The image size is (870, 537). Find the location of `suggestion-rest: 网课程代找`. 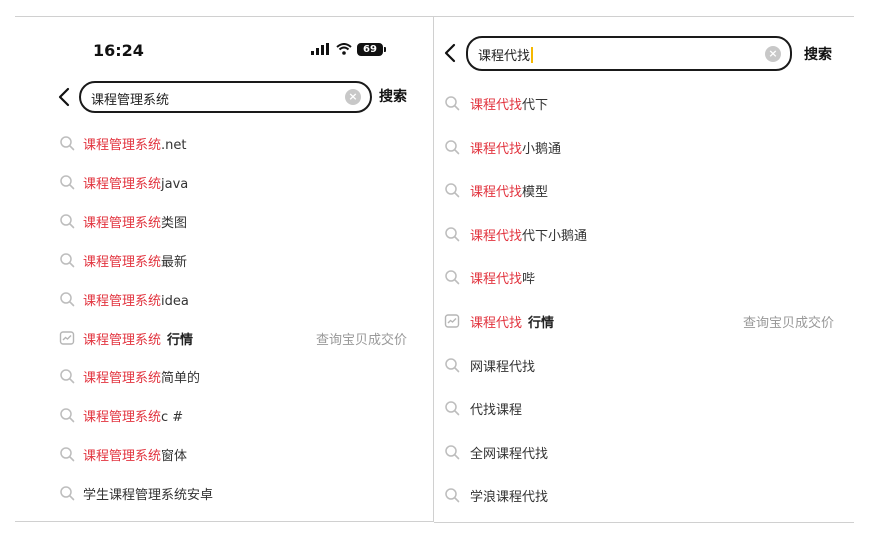

suggestion-rest: 网课程代找 is located at coordinates (503, 367).